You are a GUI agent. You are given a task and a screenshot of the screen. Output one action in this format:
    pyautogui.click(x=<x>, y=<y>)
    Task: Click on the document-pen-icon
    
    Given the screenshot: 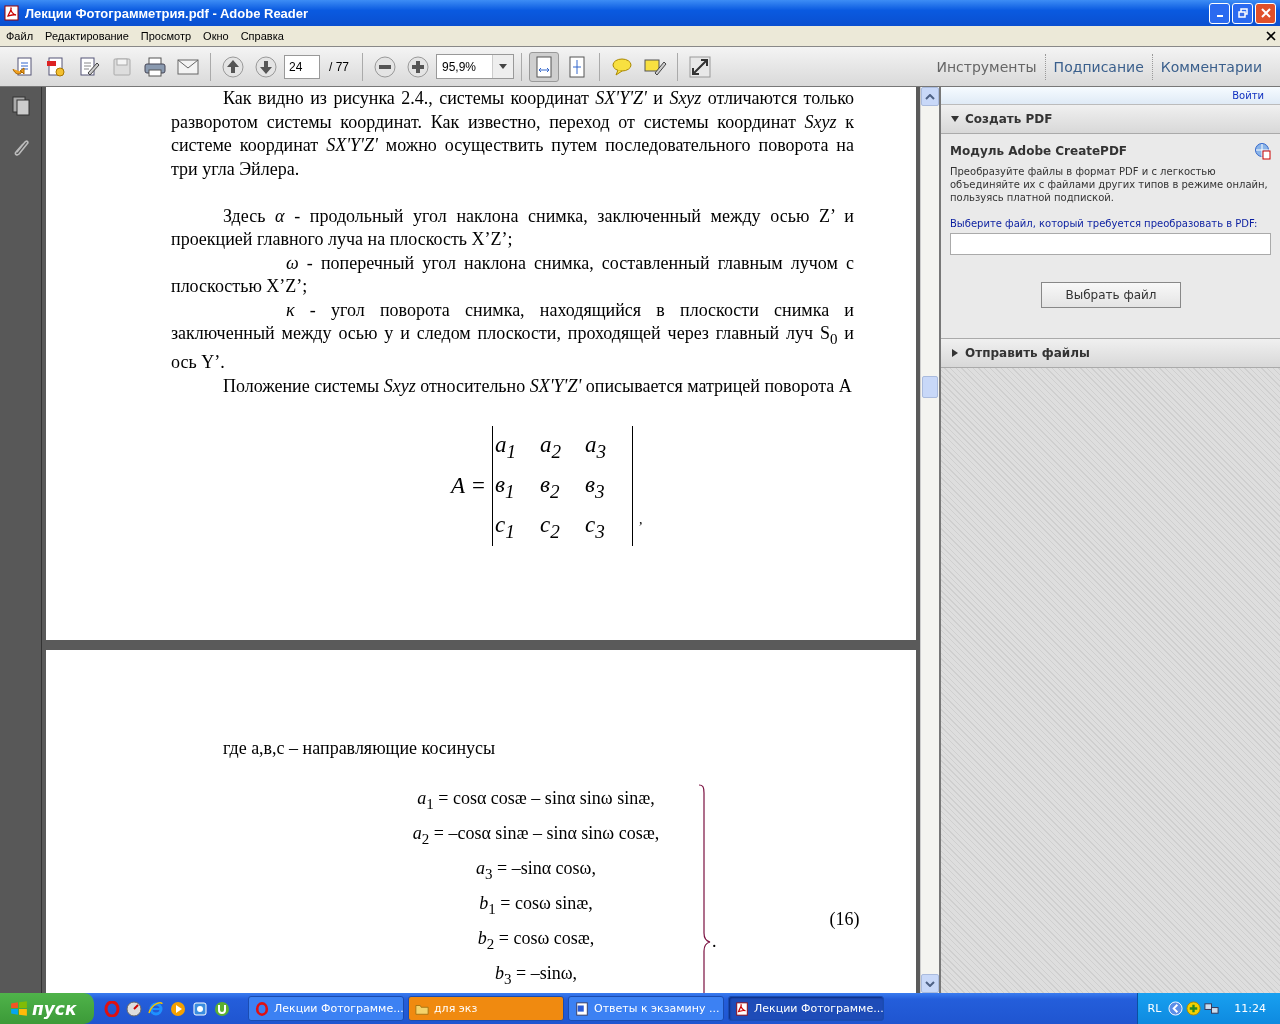 What is the action you would take?
    pyautogui.click(x=89, y=66)
    